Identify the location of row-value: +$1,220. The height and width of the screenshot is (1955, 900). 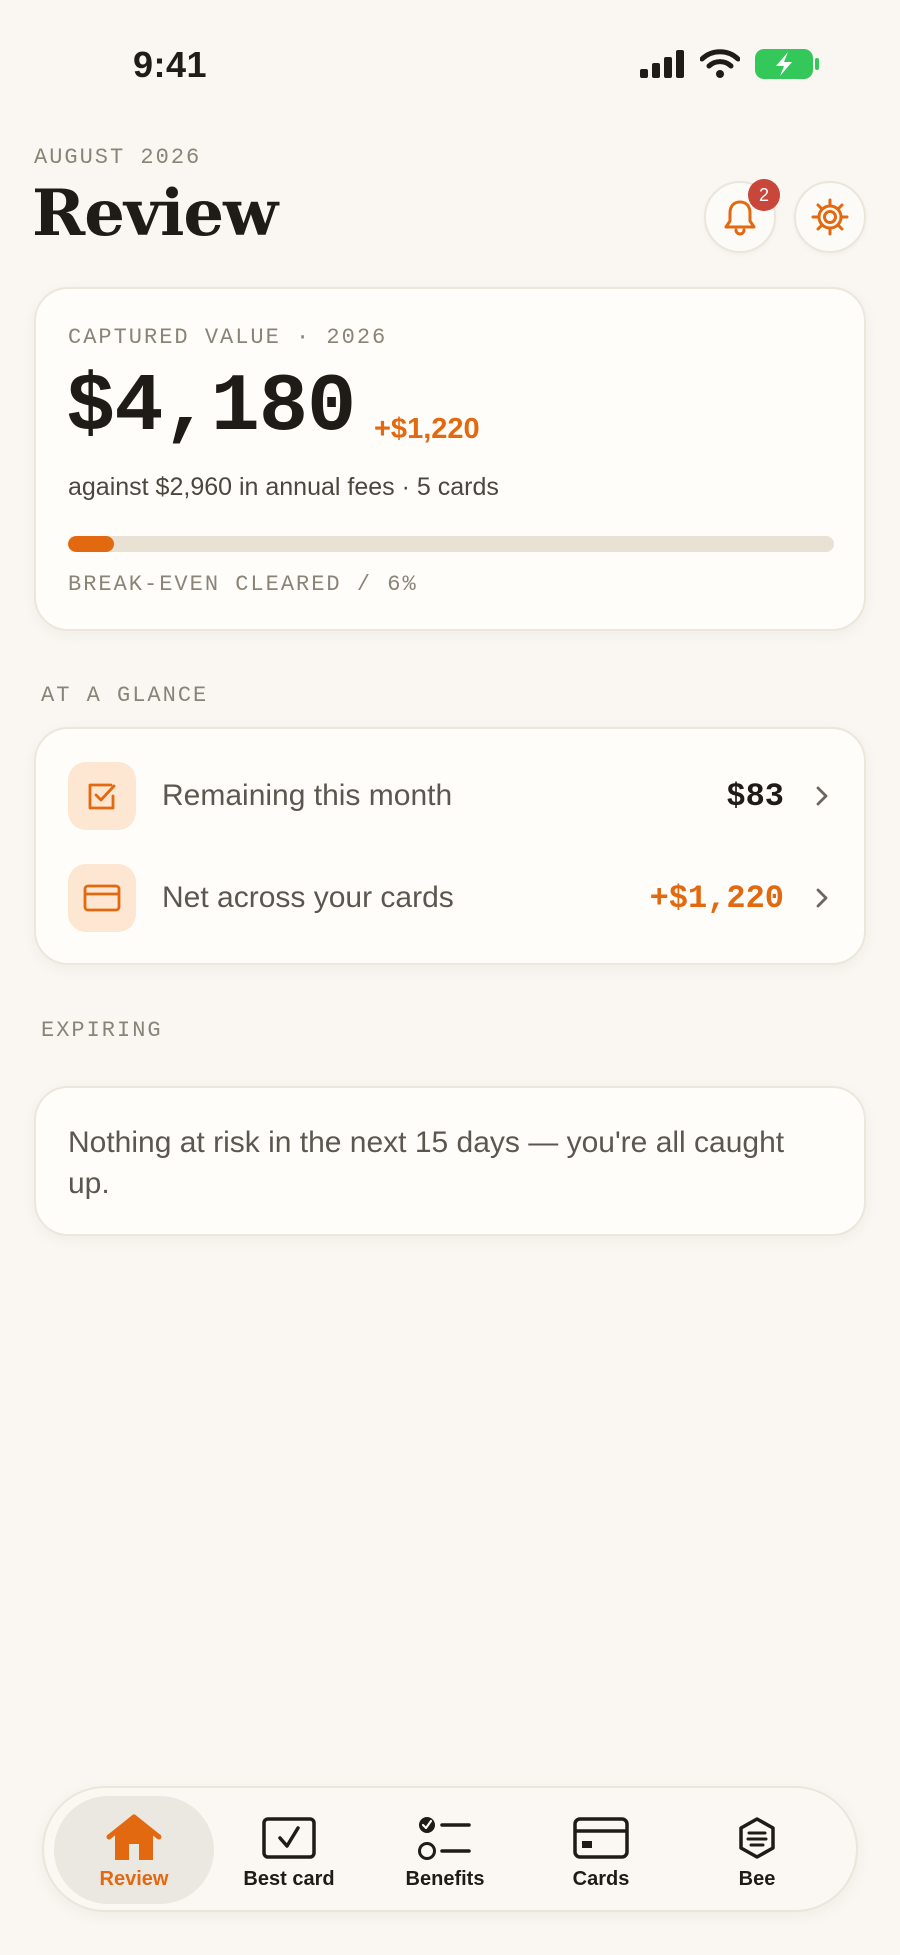
(716, 898).